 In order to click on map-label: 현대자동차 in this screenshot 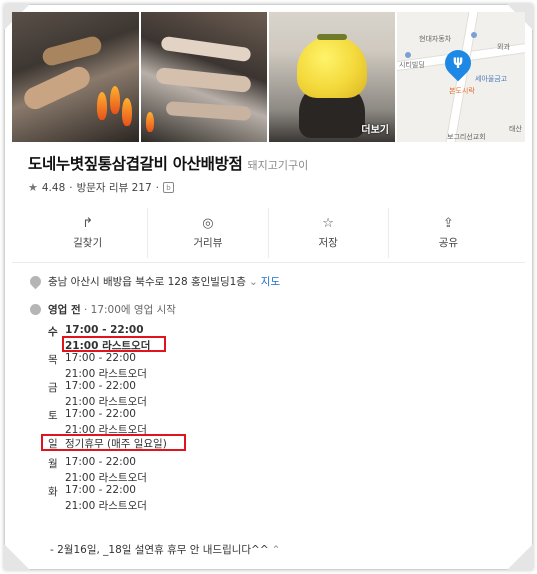, I will do `click(435, 39)`.